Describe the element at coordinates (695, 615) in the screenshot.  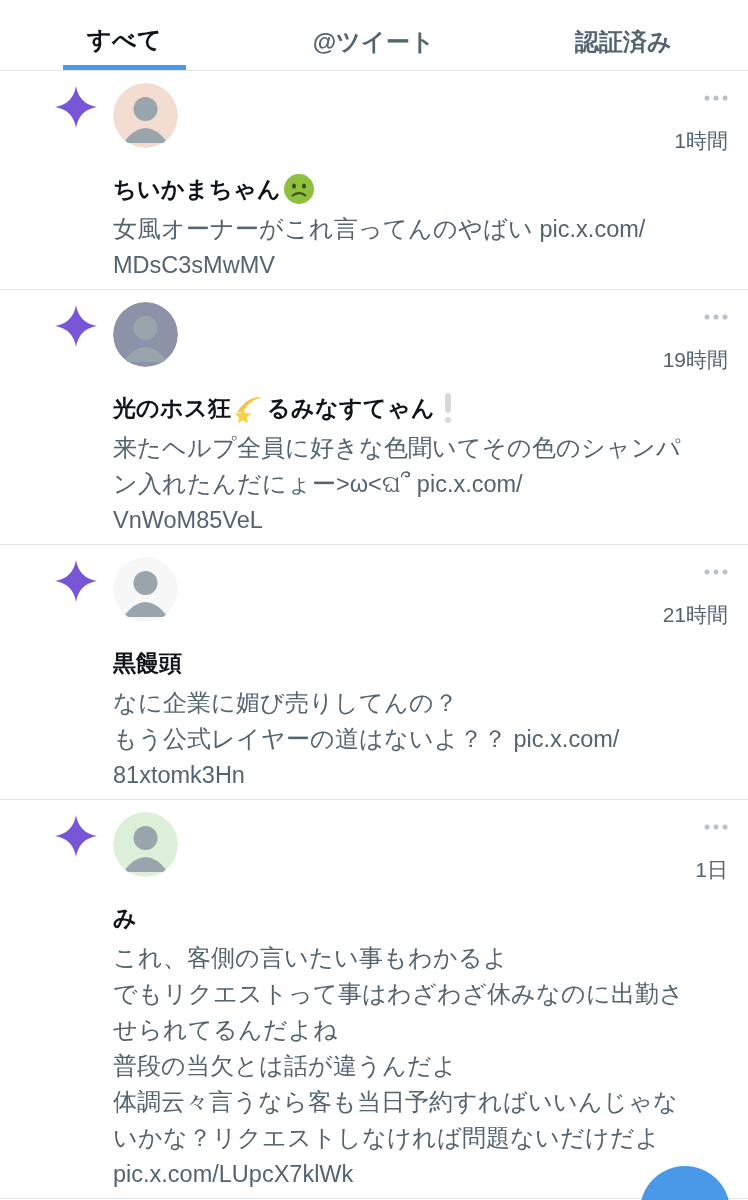
I see `timestamp: 21時間` at that location.